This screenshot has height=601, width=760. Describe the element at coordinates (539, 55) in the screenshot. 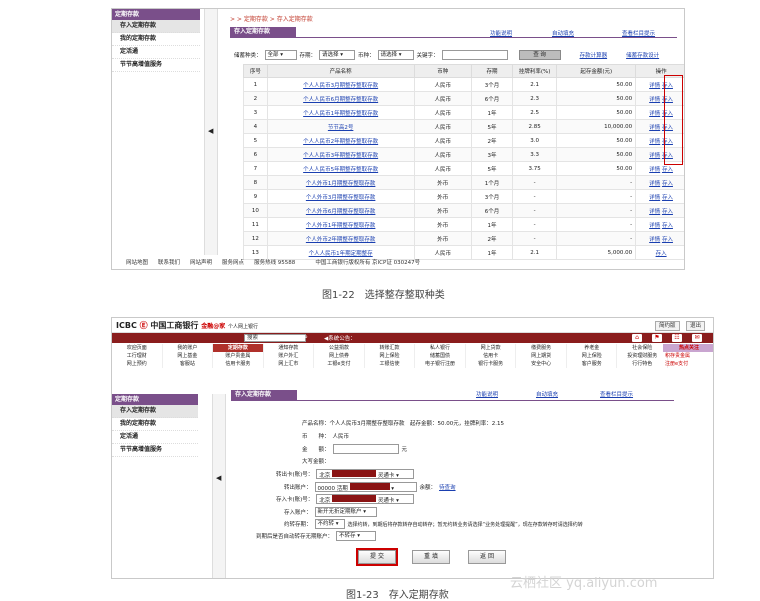

I see `query-button: 查 询` at that location.